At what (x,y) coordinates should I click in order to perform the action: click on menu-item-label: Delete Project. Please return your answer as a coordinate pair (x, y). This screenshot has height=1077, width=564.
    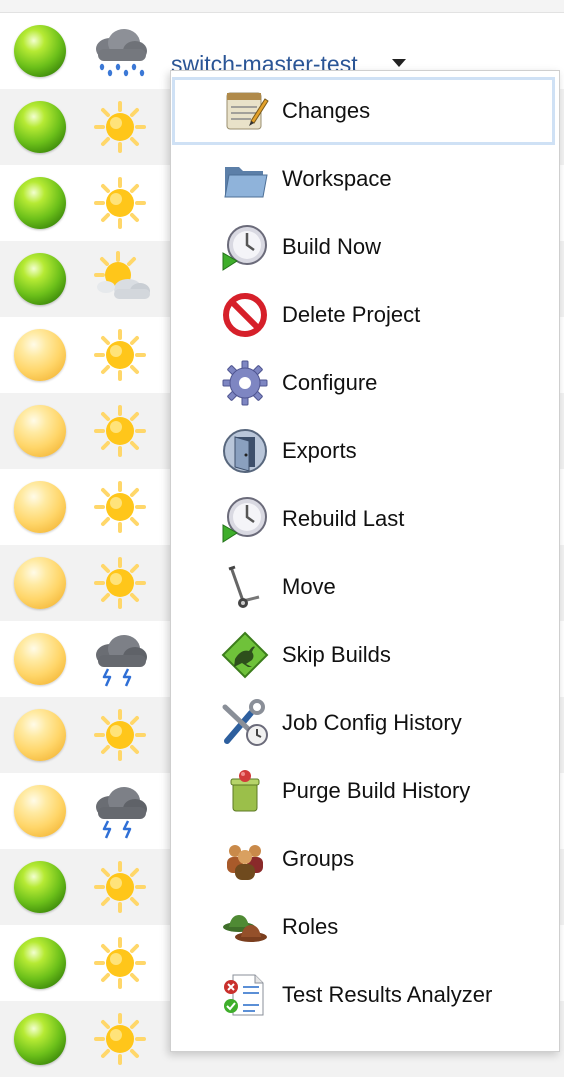
    Looking at the image, I should click on (351, 314).